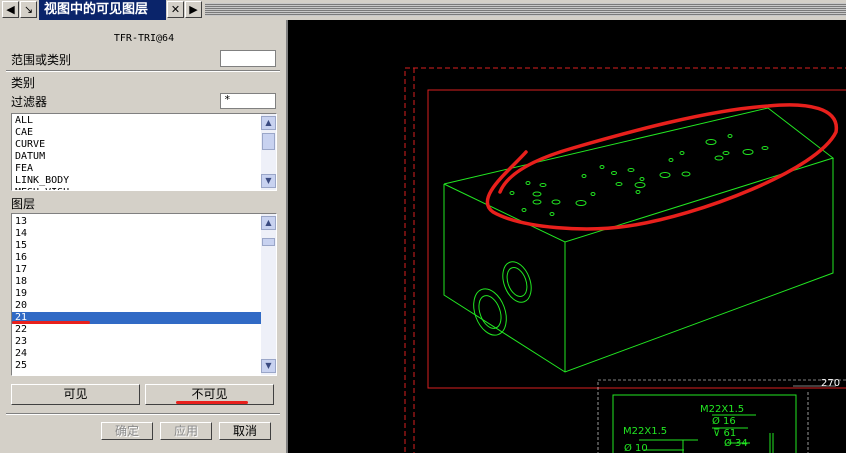  I want to click on range-category-label: 范围或类别, so click(41, 60).